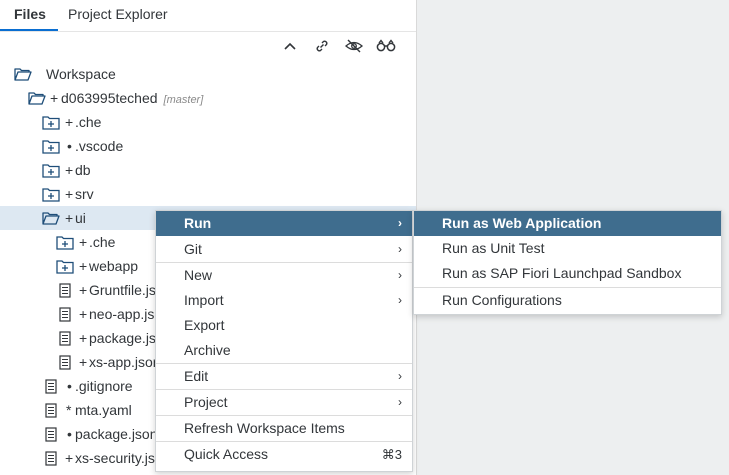  I want to click on tree-item-label: mta.yaml, so click(103, 410).